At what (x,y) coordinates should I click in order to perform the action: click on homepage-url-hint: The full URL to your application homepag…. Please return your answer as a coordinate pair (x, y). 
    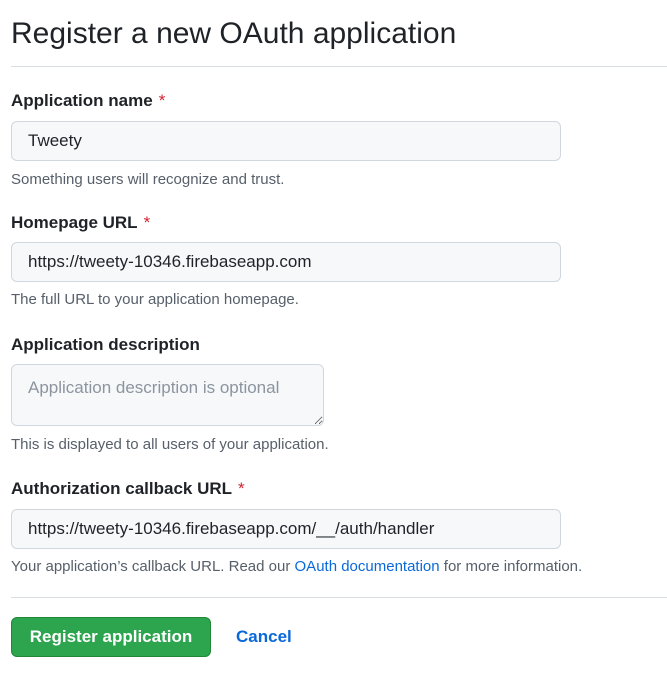
    Looking at the image, I should click on (155, 299).